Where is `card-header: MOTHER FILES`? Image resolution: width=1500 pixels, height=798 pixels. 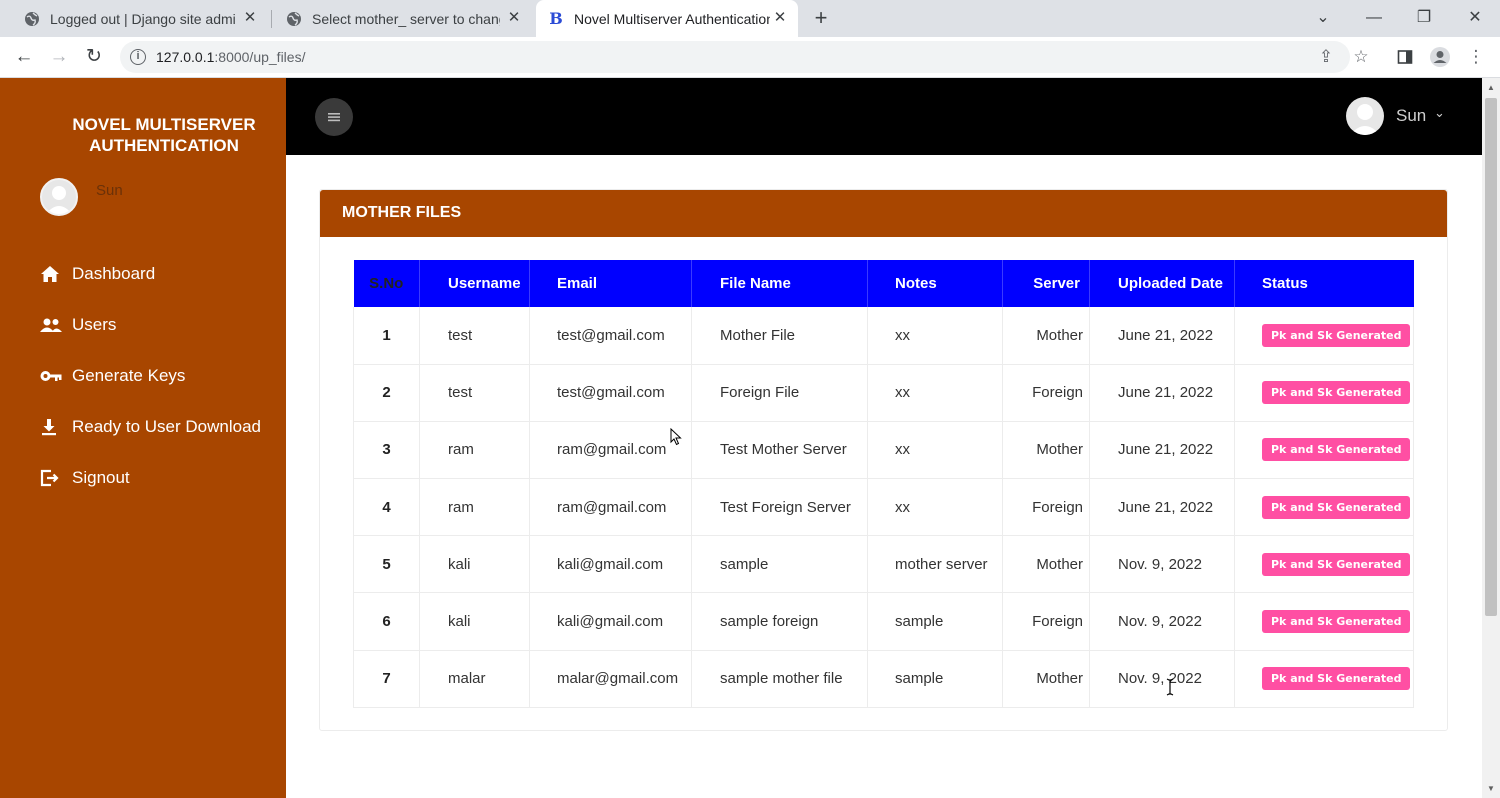 card-header: MOTHER FILES is located at coordinates (883, 213).